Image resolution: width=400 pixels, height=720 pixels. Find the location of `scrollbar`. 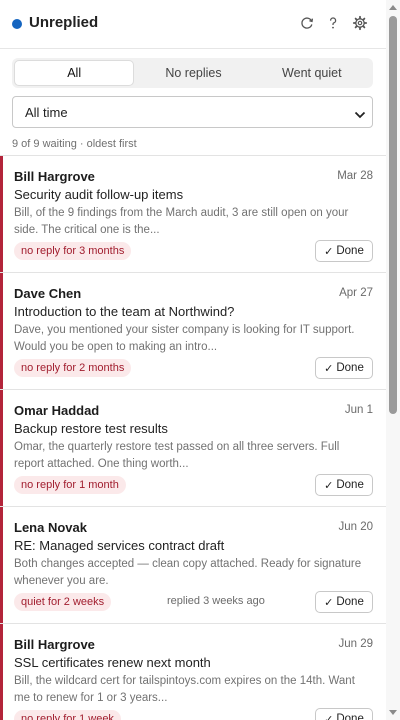

scrollbar is located at coordinates (393, 360).